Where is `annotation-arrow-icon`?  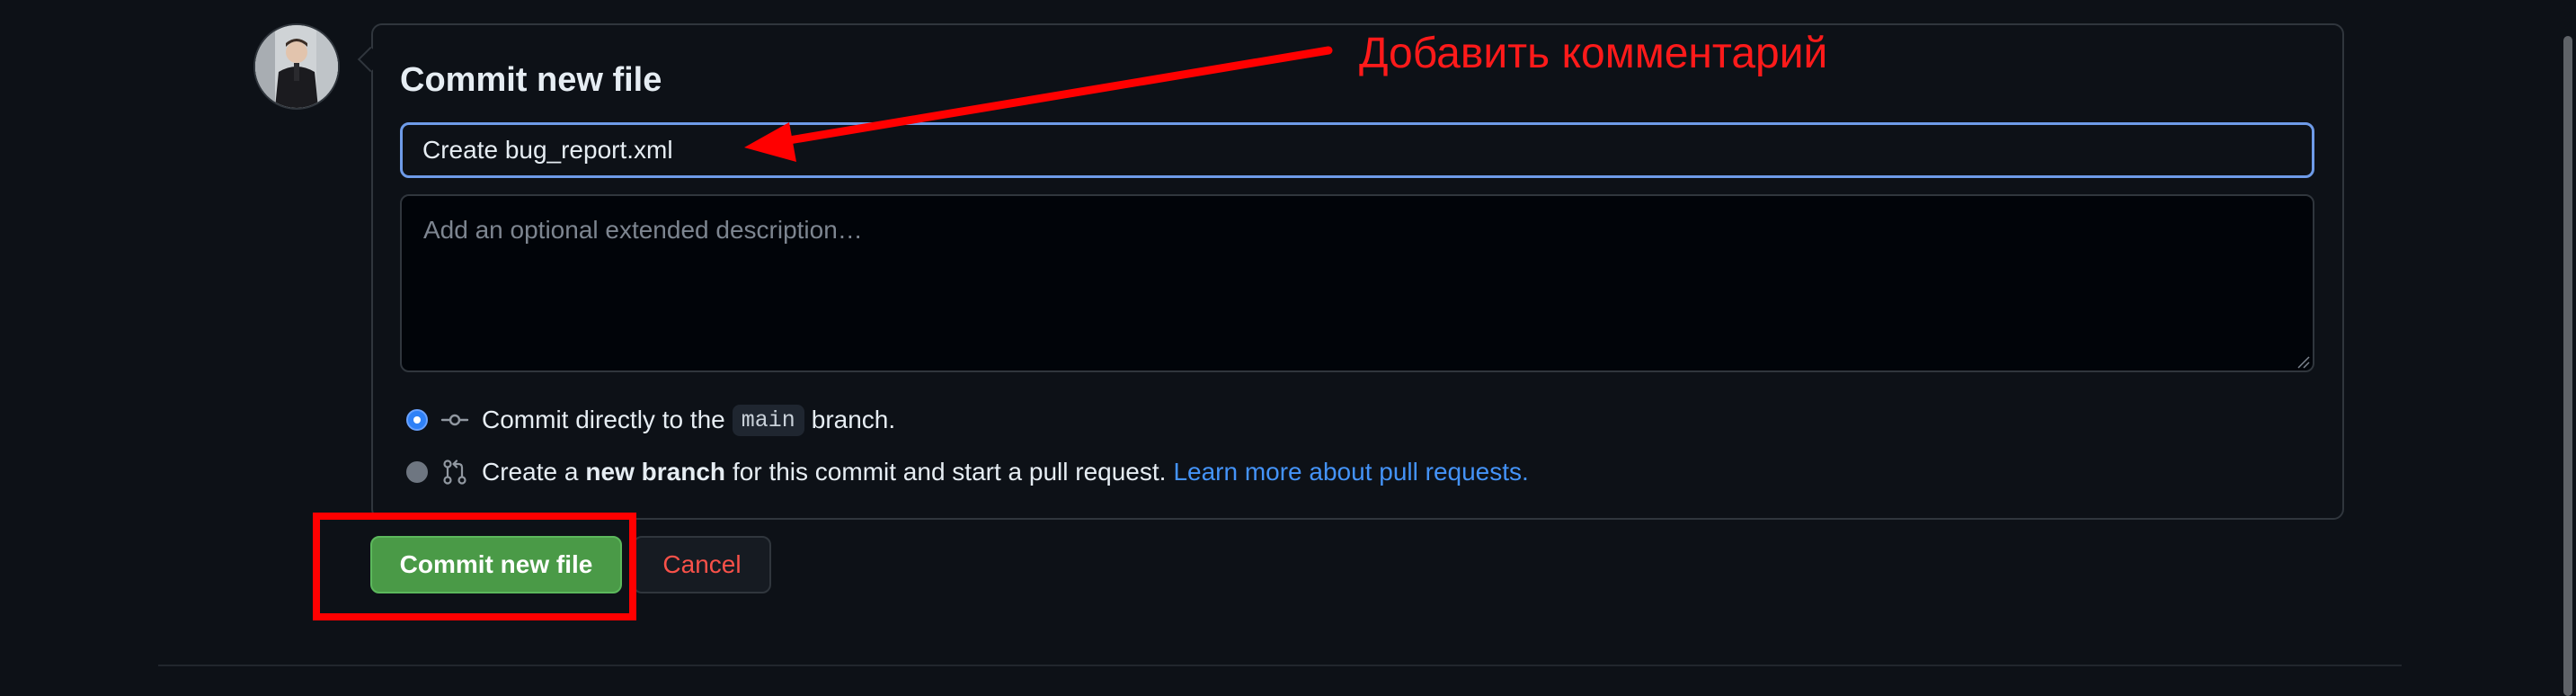 annotation-arrow-icon is located at coordinates (1038, 104).